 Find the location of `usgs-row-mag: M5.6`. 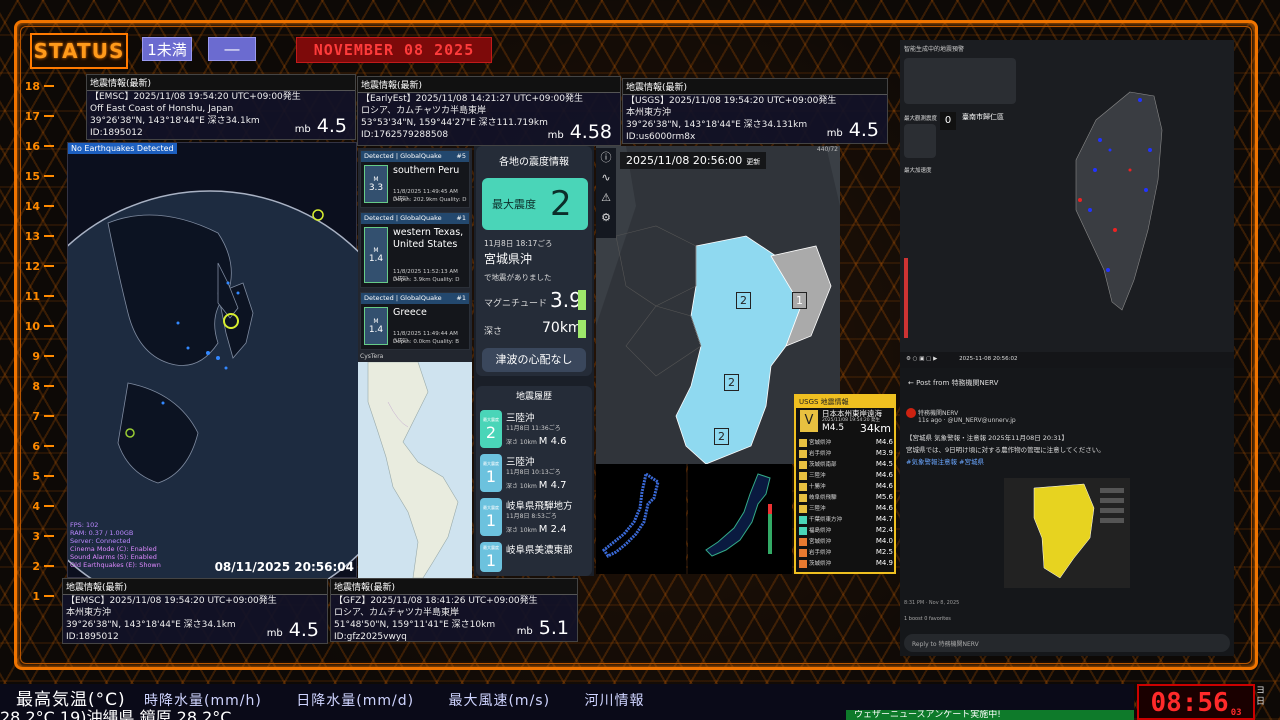

usgs-row-mag: M5.6 is located at coordinates (884, 497).